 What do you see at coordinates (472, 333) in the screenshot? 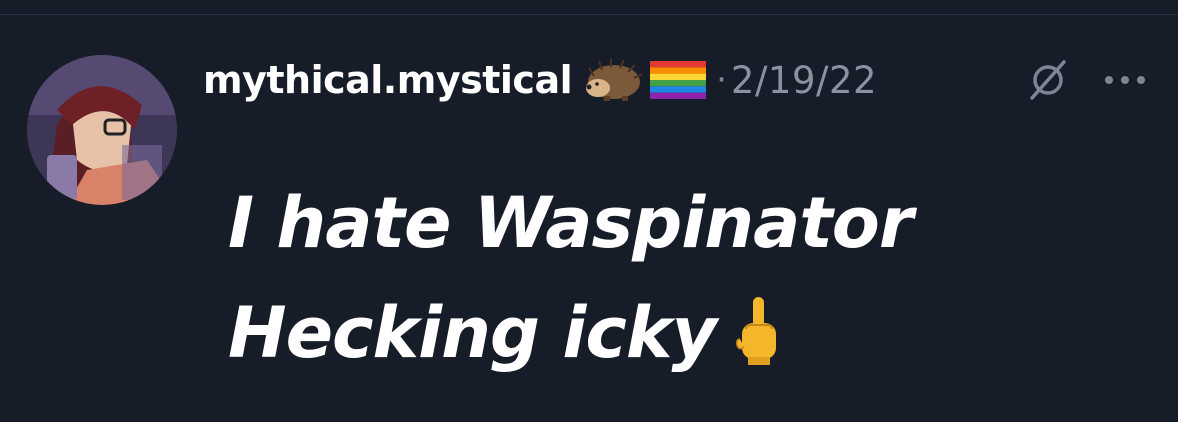
I see `post-line-text: Hecking icky` at bounding box center [472, 333].